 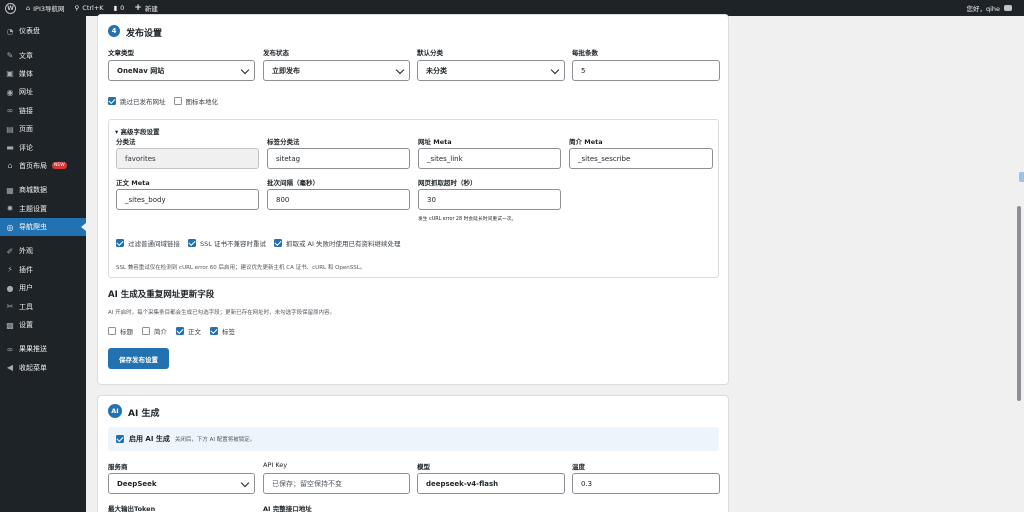 What do you see at coordinates (1021, 177) in the screenshot?
I see `side-panel-handle` at bounding box center [1021, 177].